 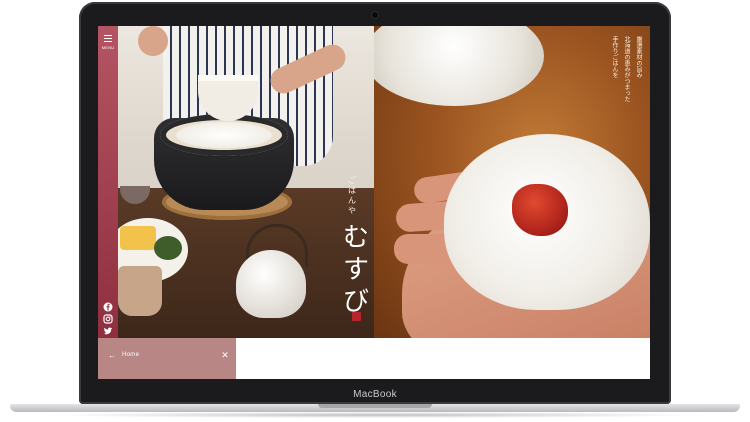 I want to click on instagram-icon, so click(x=108, y=319).